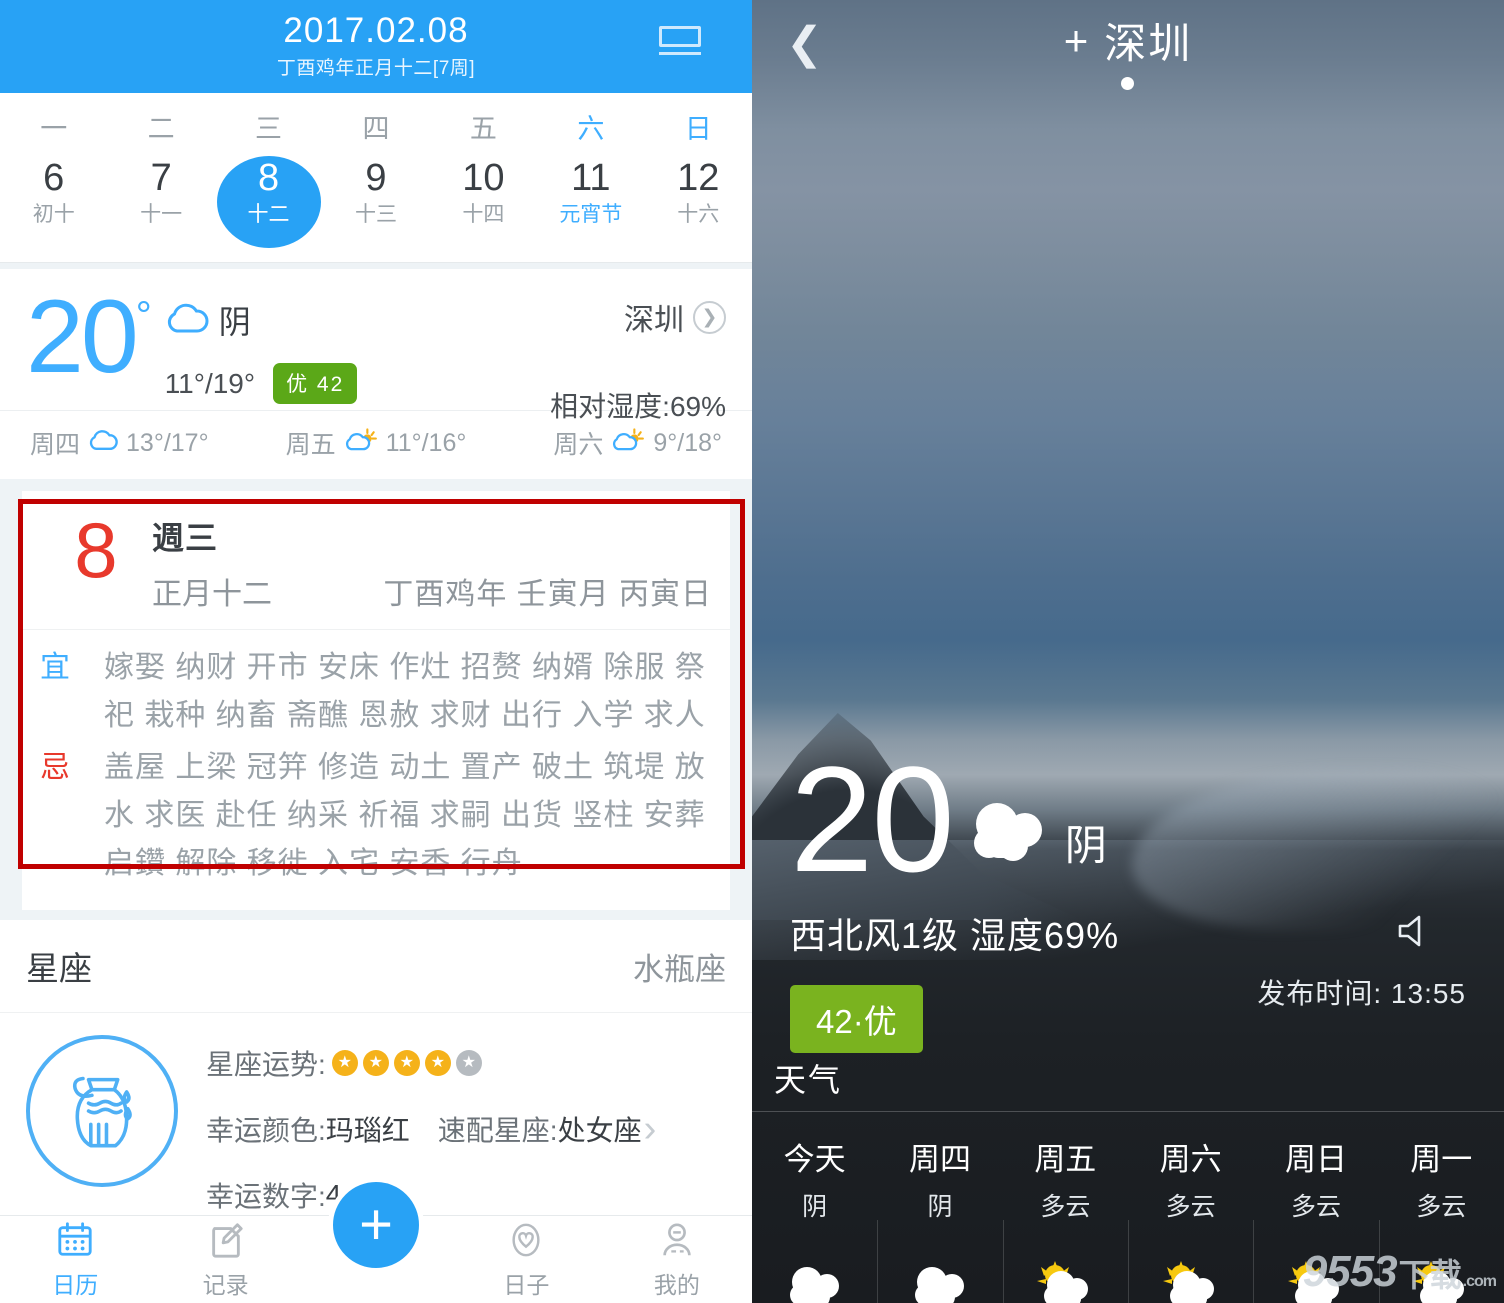 The height and width of the screenshot is (1303, 1504). Describe the element at coordinates (698, 202) in the screenshot. I see `day-cell: 12 十六` at that location.